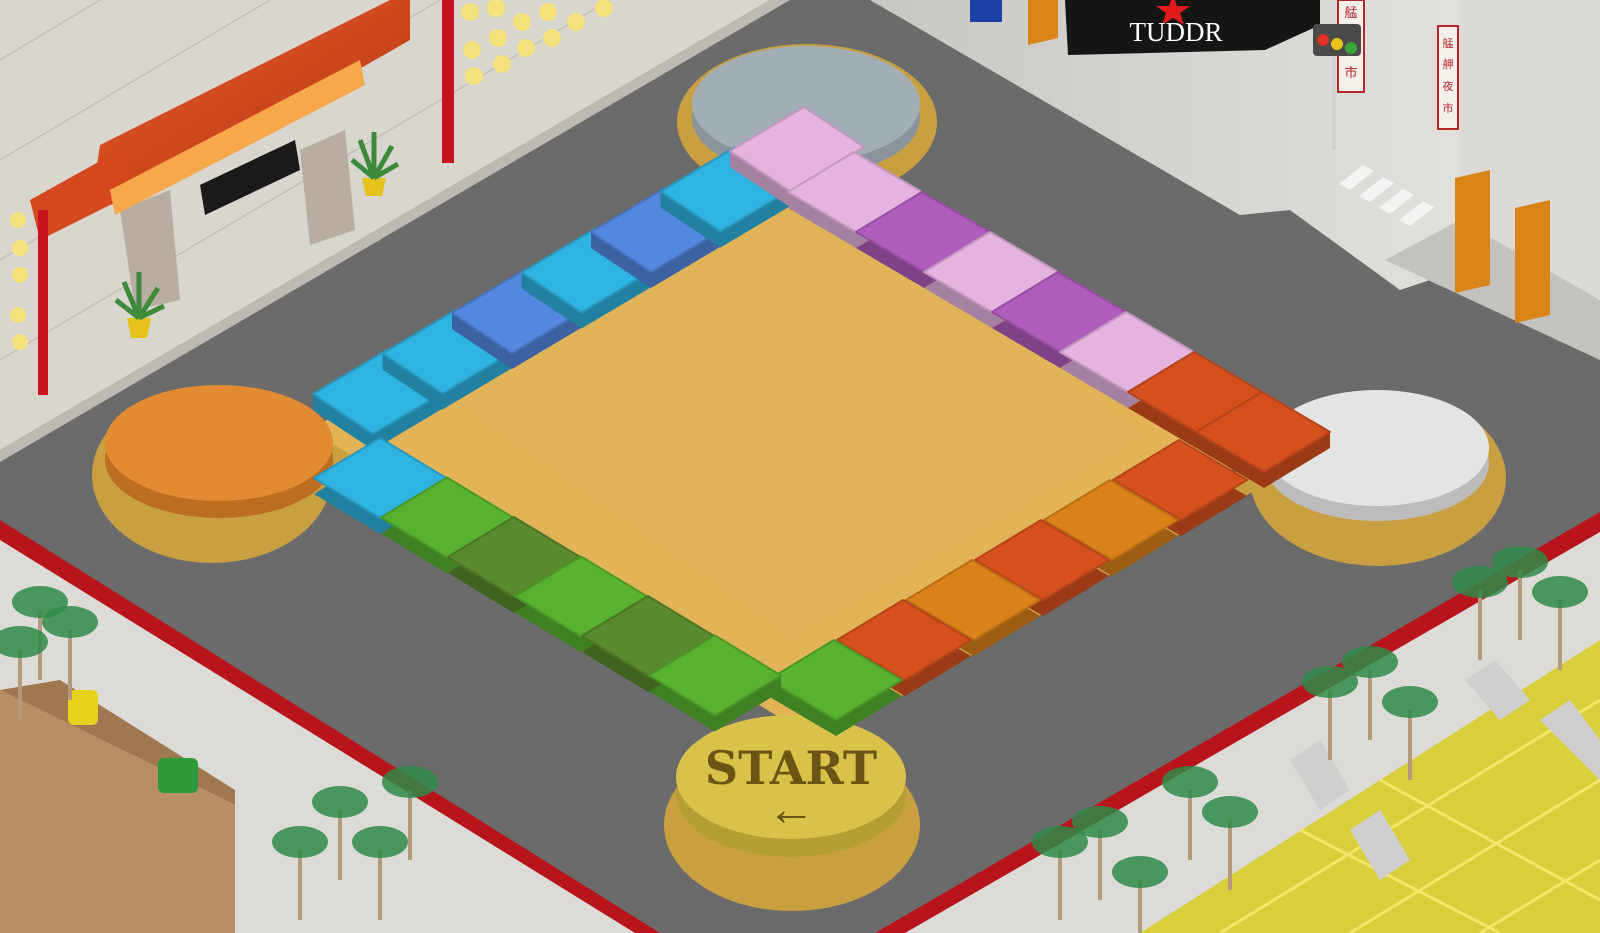 Image resolution: width=1600 pixels, height=933 pixels. I want to click on vertical-sign-right-char-3: 夜, so click(1448, 86).